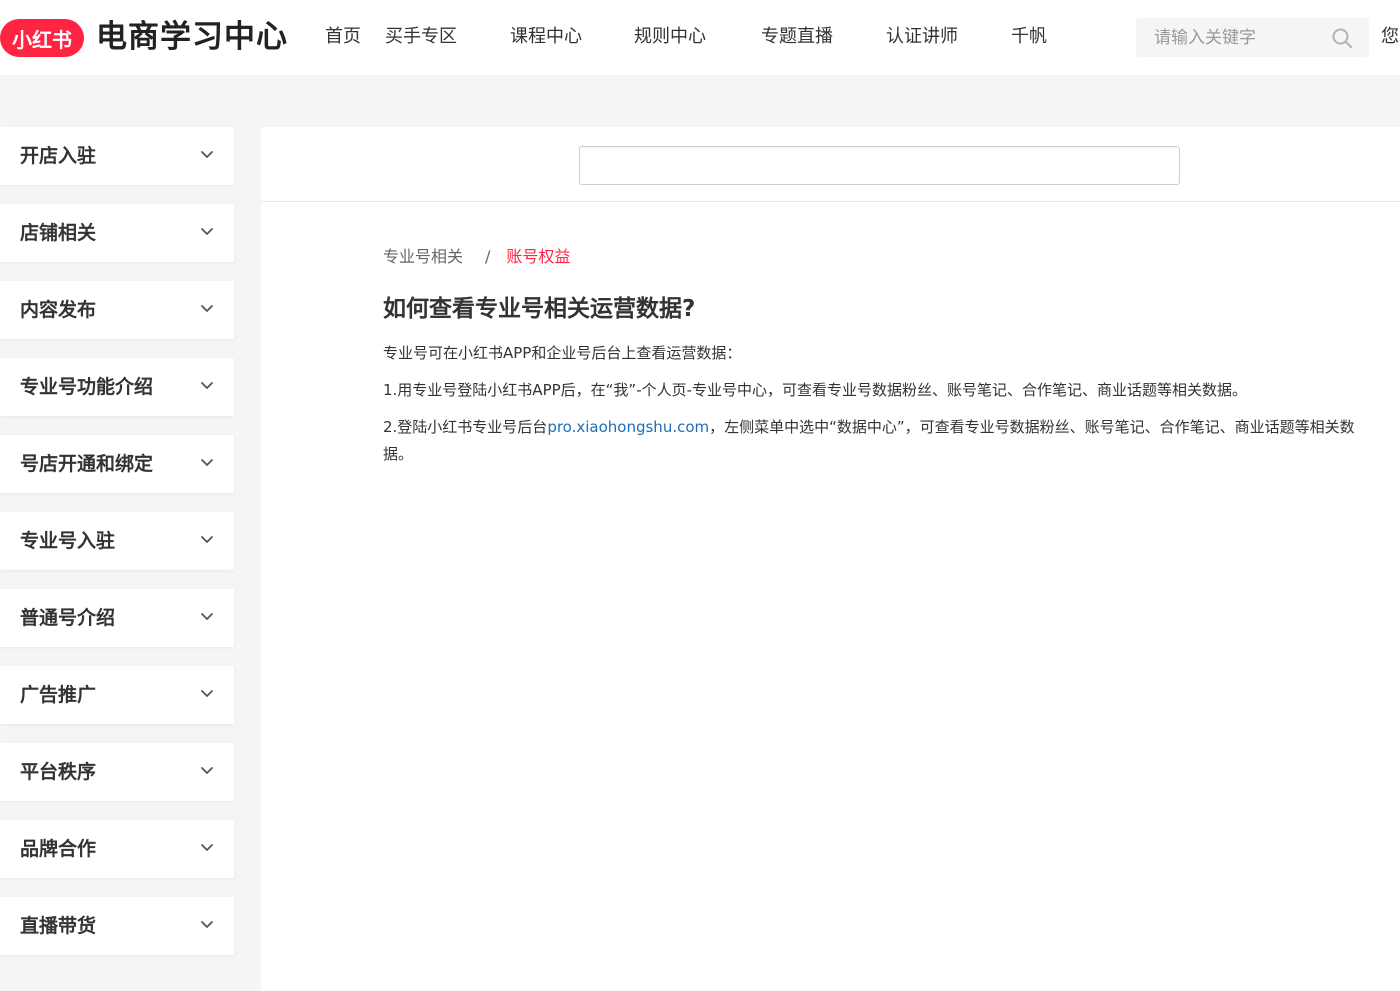  I want to click on pro-site-link: pro.xiaohongshu.com, so click(628, 427).